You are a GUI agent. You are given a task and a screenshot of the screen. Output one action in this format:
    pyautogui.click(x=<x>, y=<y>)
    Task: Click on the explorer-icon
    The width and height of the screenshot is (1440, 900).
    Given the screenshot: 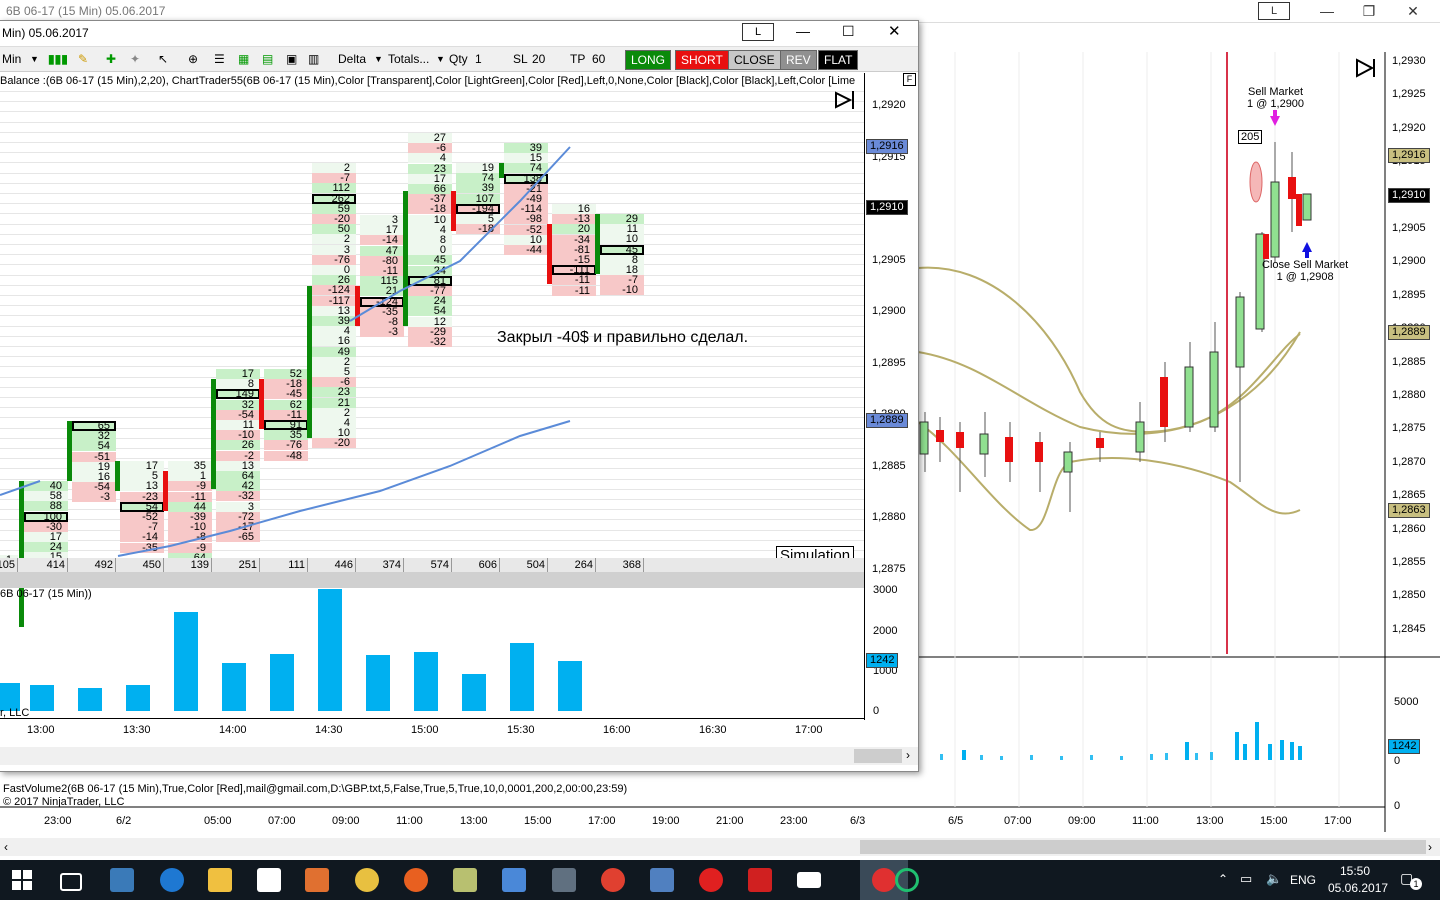 What is the action you would take?
    pyautogui.click(x=220, y=880)
    